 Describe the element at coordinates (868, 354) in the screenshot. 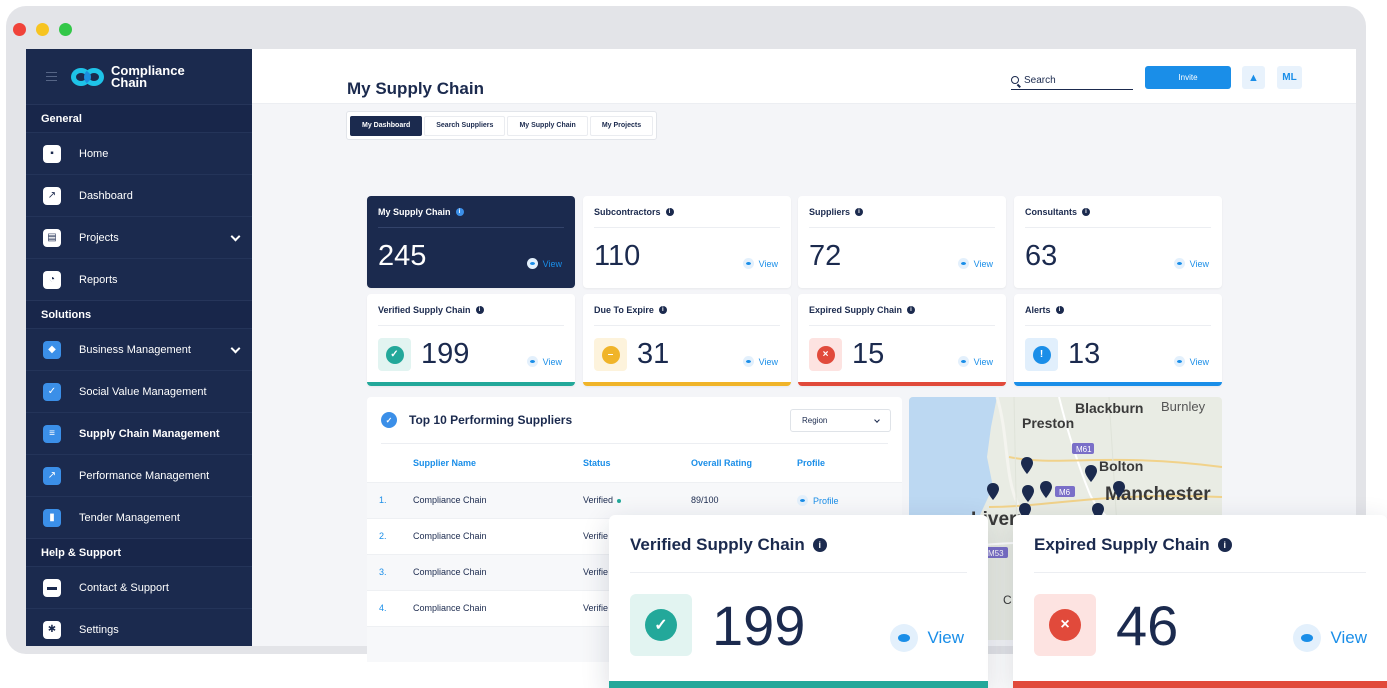

I see `card-value: 15` at that location.